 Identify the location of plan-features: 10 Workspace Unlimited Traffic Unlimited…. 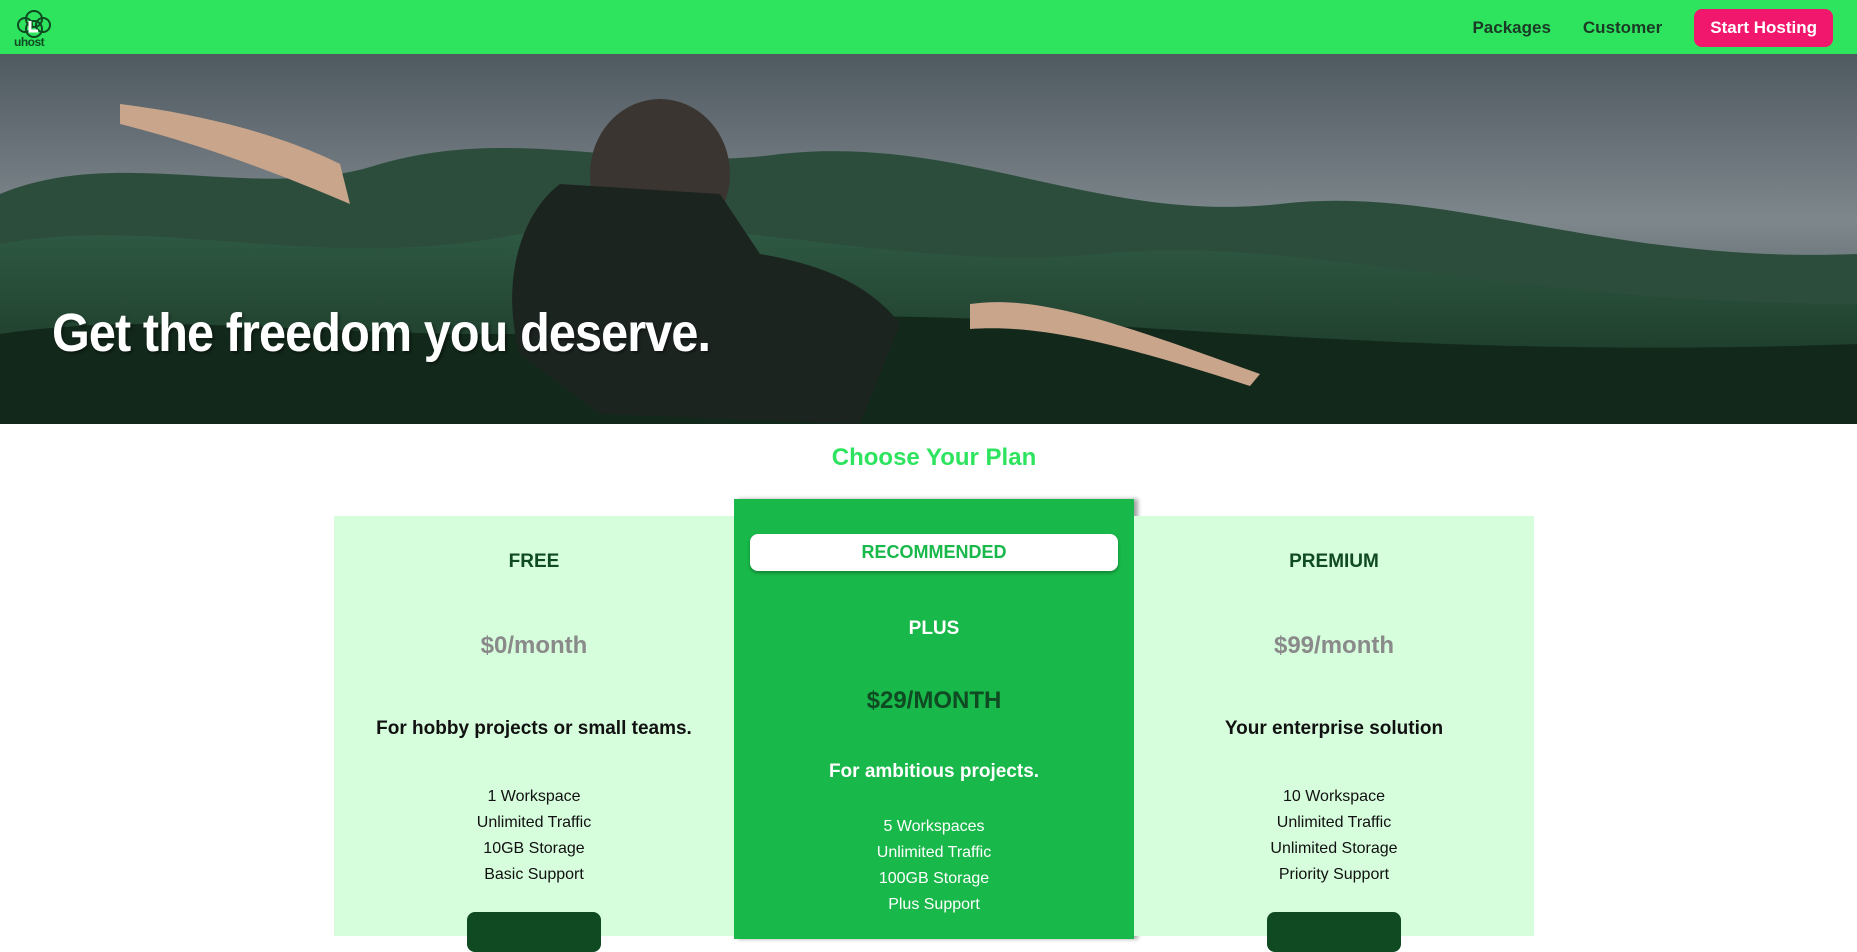
(1334, 836).